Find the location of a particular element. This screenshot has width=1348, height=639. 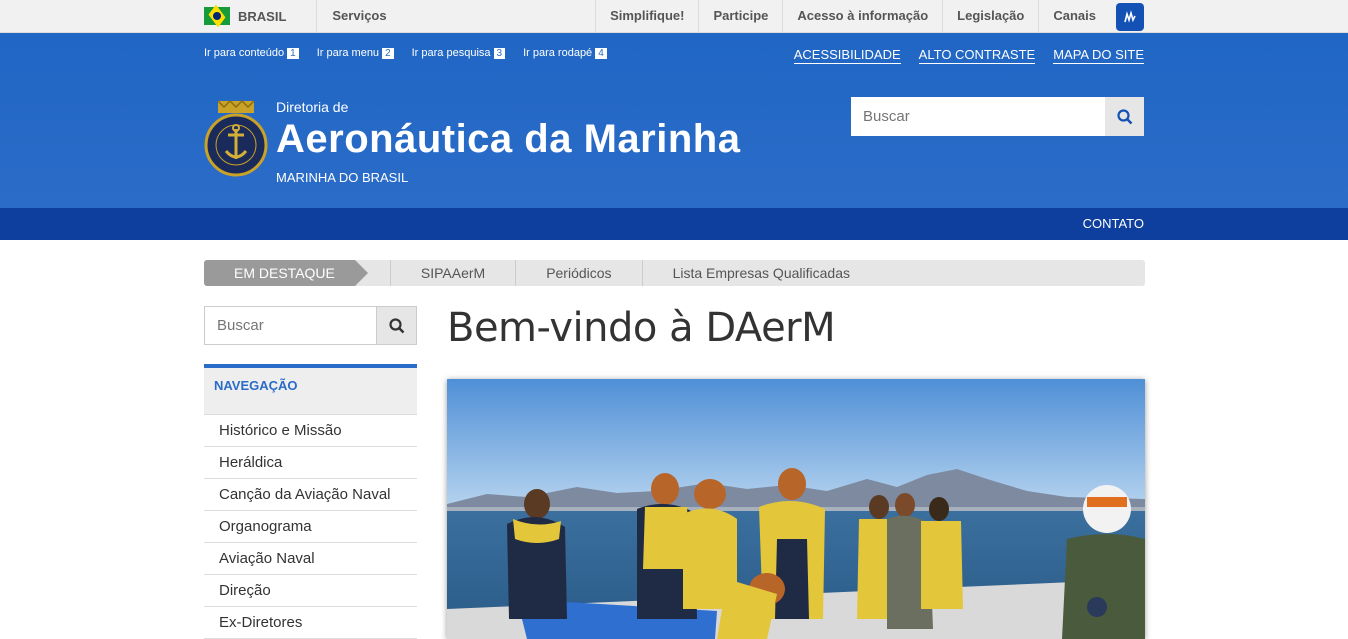

header-search-input is located at coordinates (978, 116).